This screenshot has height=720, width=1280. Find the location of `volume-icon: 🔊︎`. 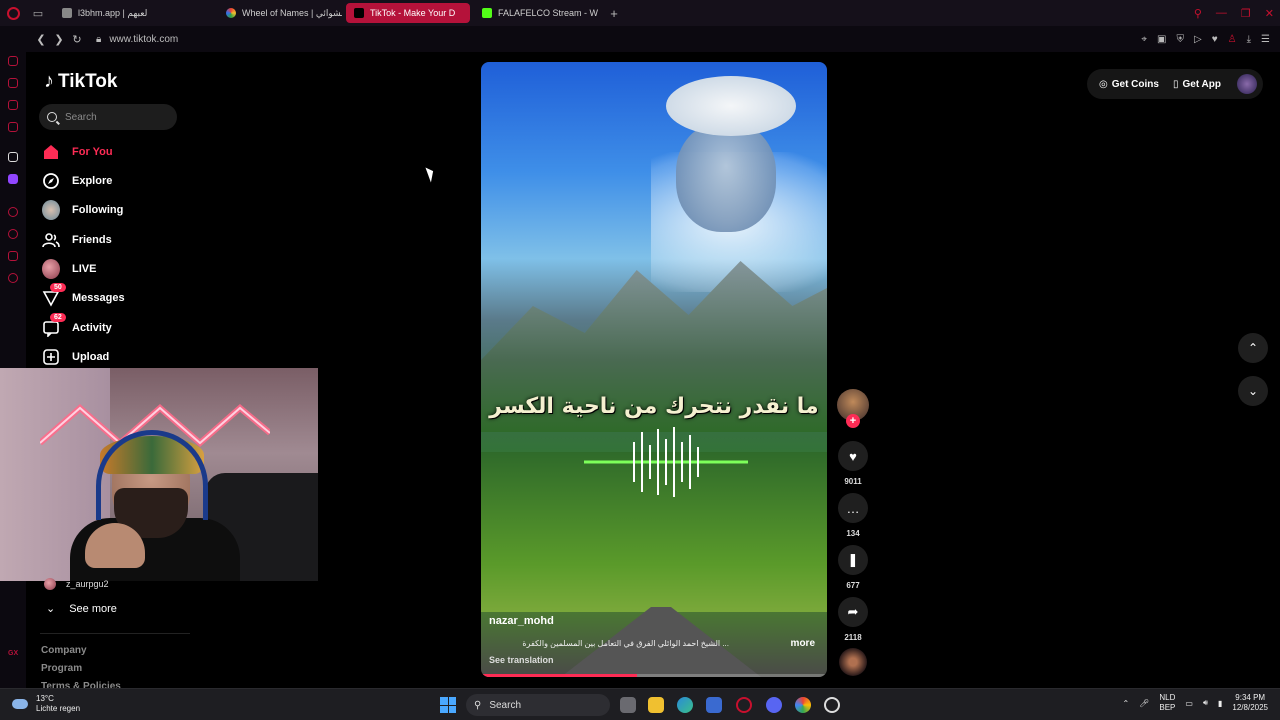

volume-icon: 🔊︎ is located at coordinates (1205, 703).